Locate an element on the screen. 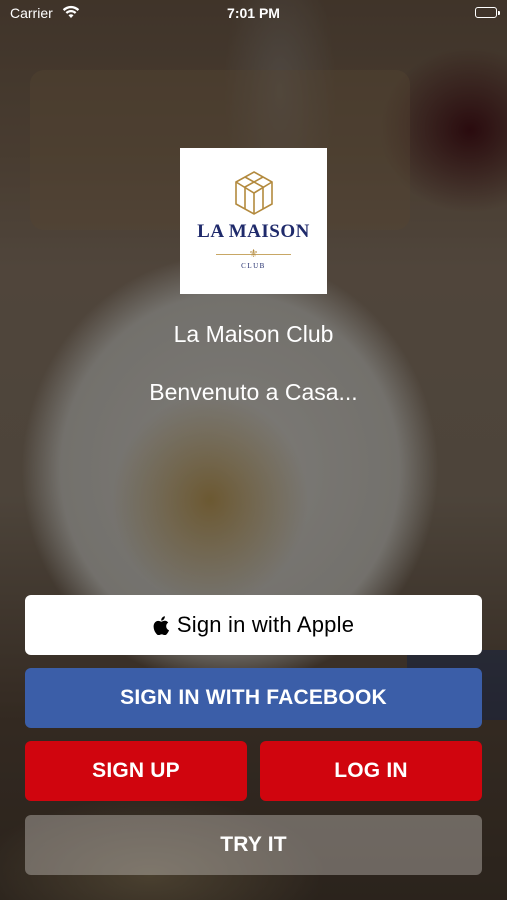 The width and height of the screenshot is (507, 900). sign-up-button: SIGN UP is located at coordinates (136, 771).